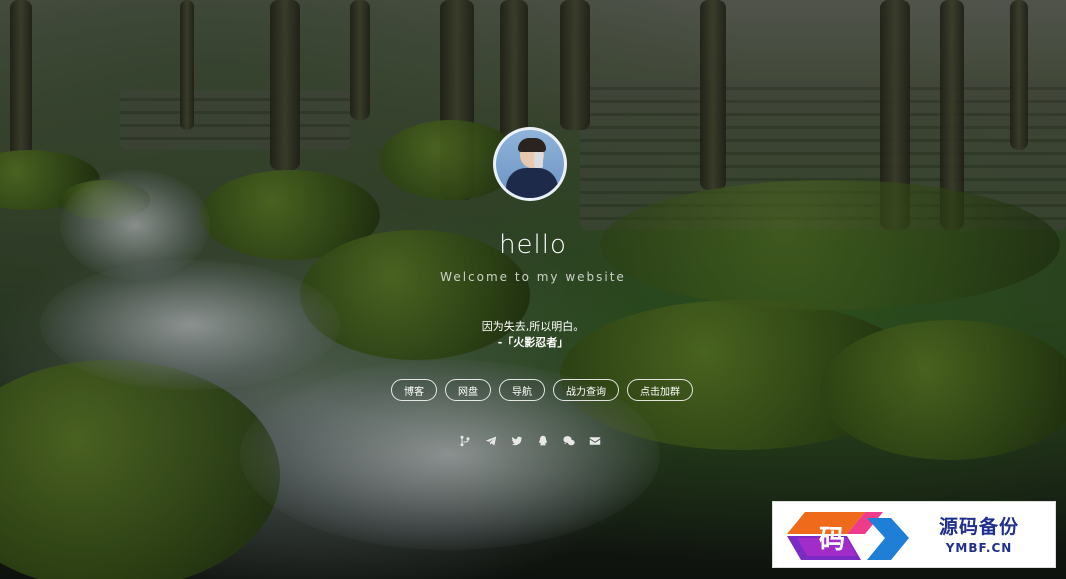 The image size is (1066, 579). I want to click on nav-button-group: 博客 网盘 导航 战力查询 点击加群, so click(542, 390).